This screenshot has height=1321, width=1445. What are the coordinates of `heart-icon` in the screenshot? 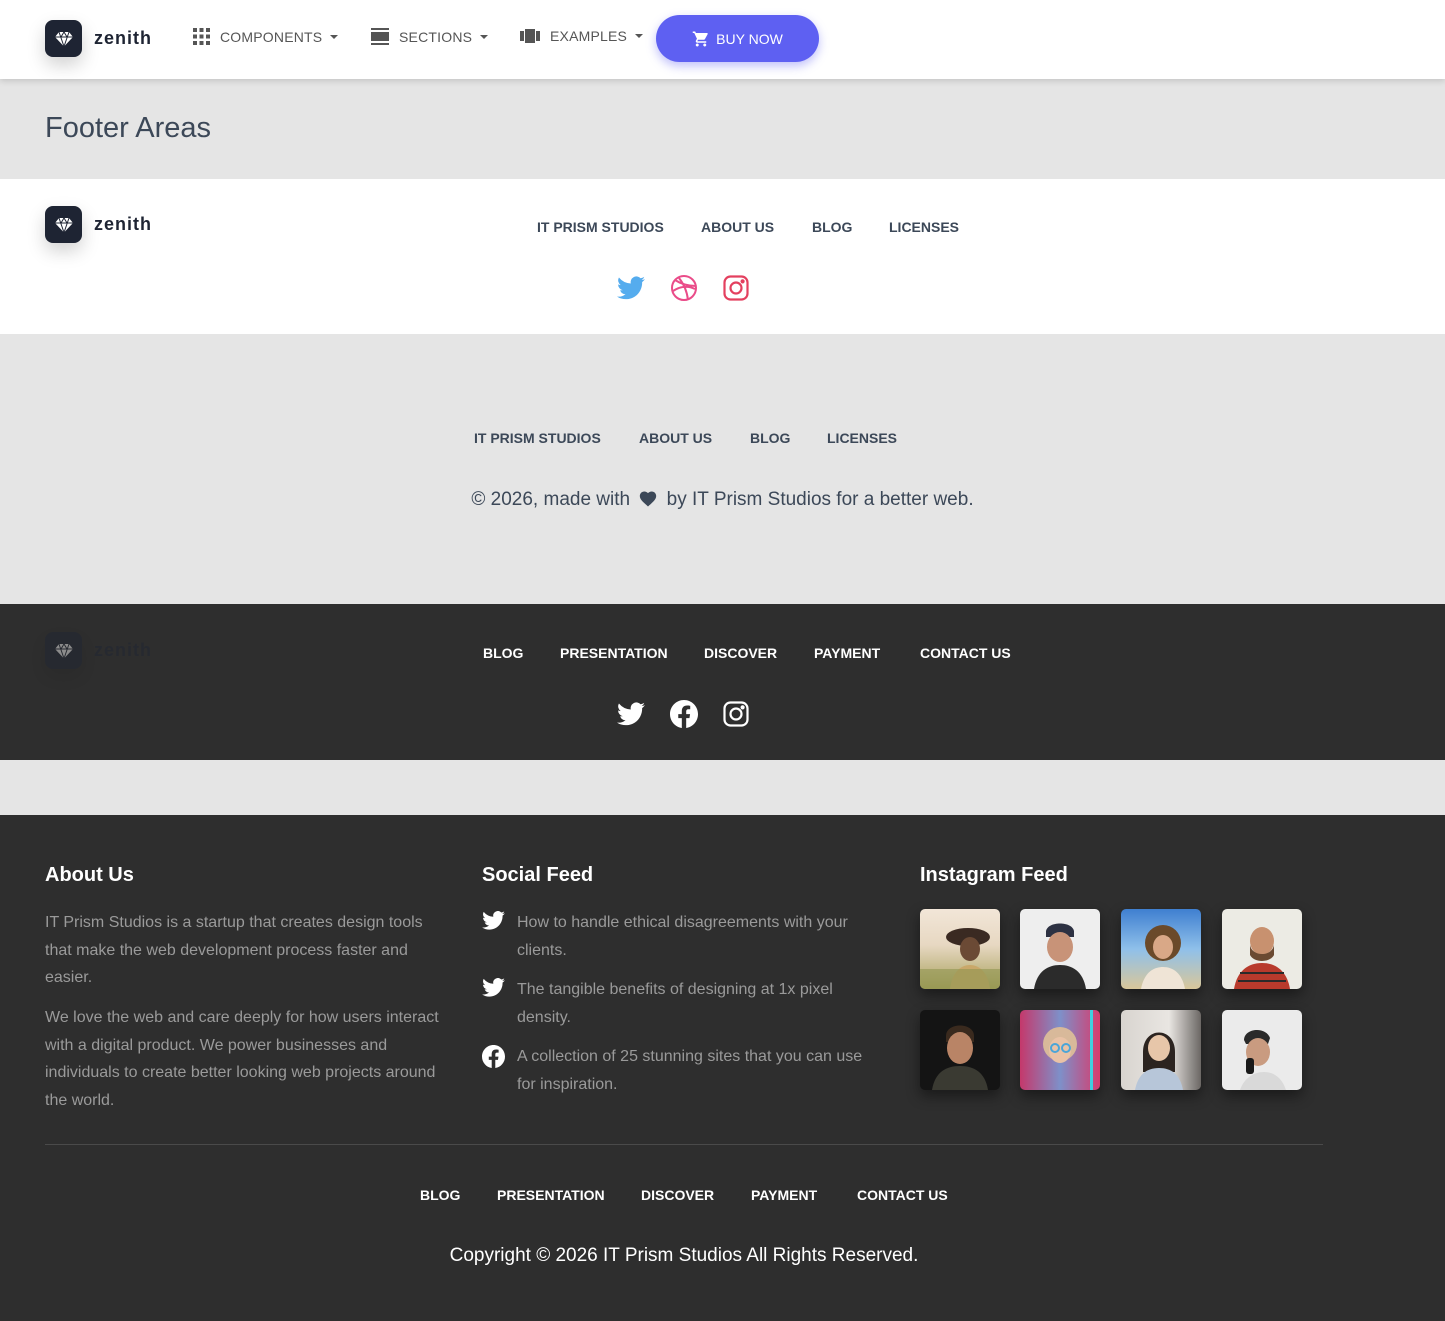 It's located at (648, 499).